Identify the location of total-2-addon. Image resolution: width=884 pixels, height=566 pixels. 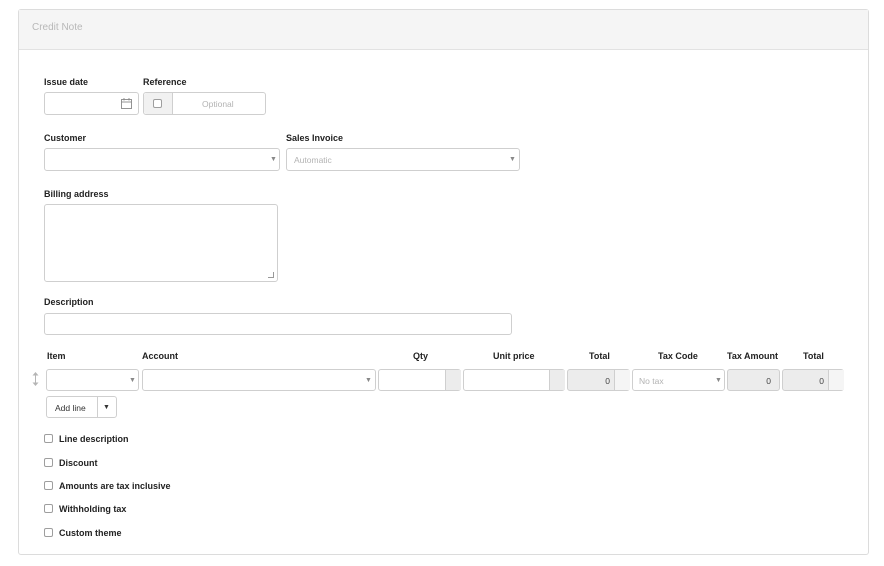
(836, 380).